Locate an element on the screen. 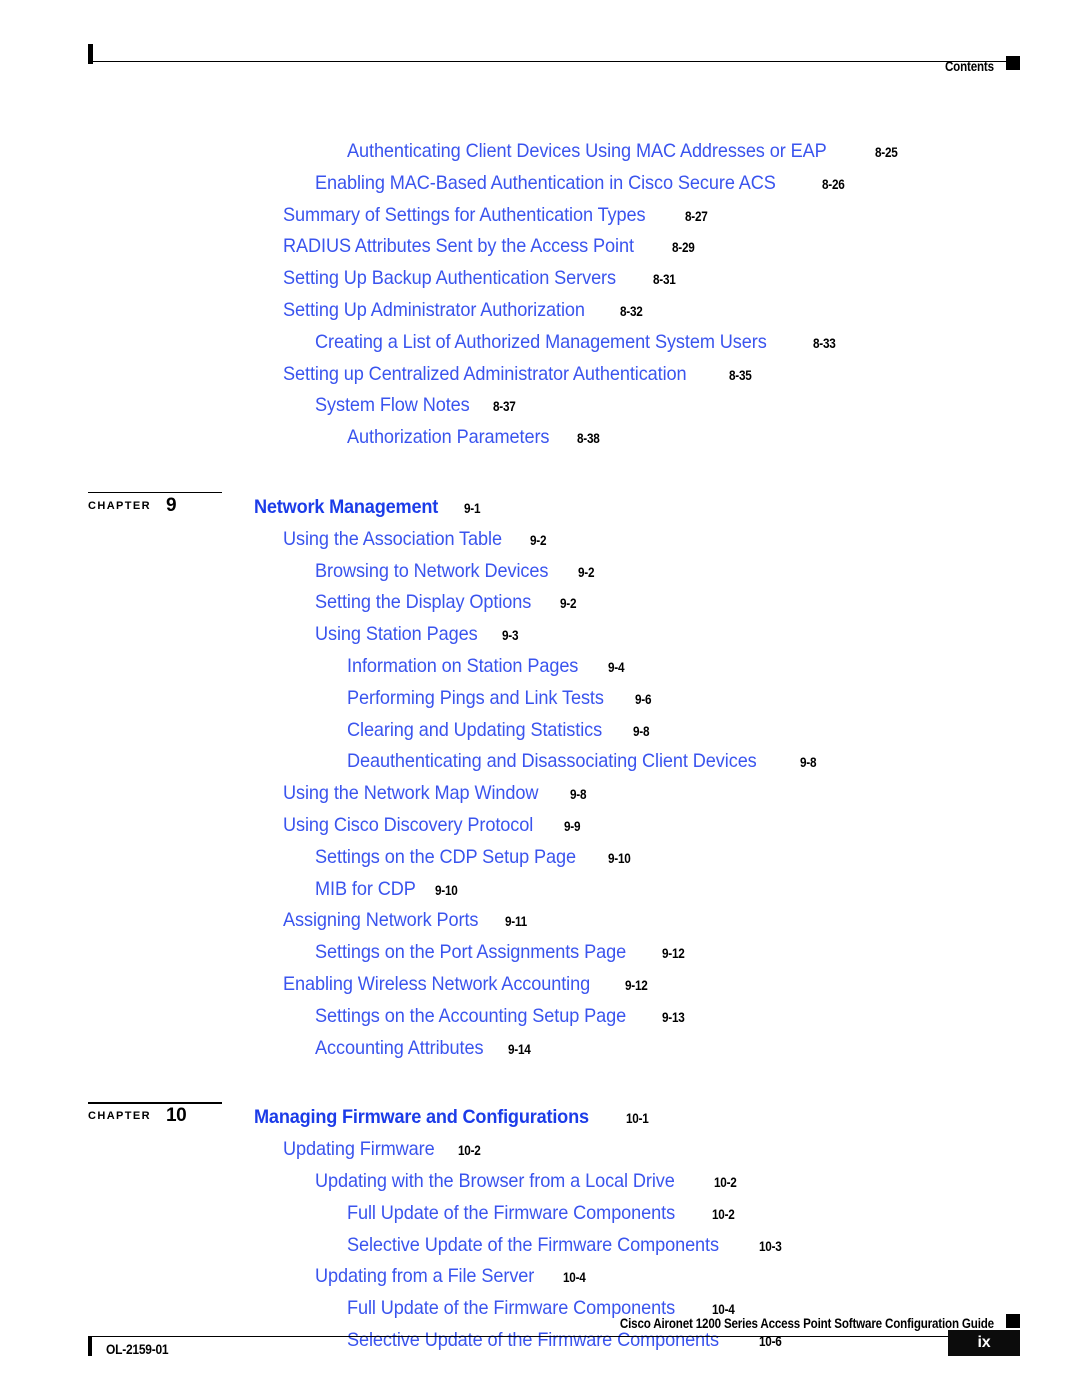  chapter-marker: CHAPTER 9 is located at coordinates (173, 506).